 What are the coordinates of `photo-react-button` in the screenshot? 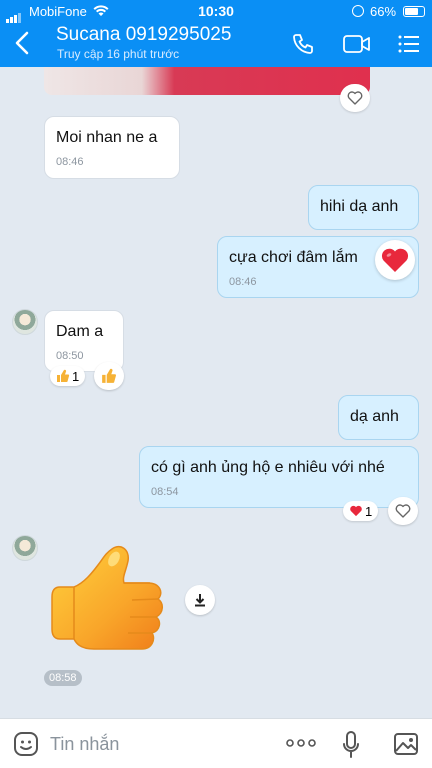 It's located at (355, 98).